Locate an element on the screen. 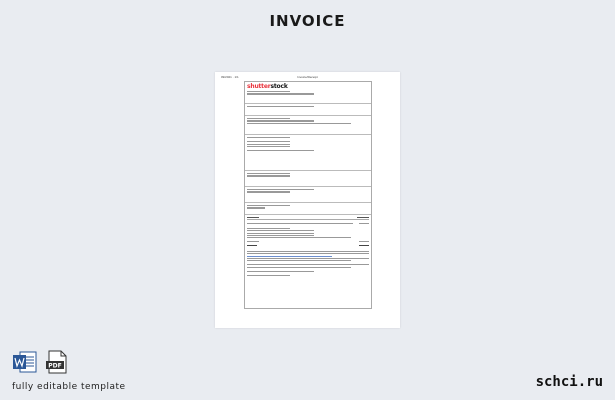 The width and height of the screenshot is (615, 400). table-row is located at coordinates (308, 222).